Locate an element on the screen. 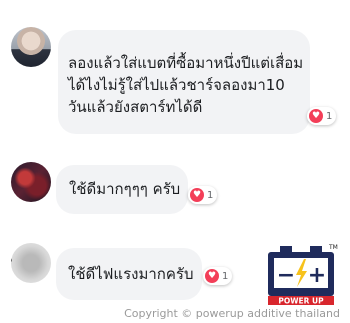 This screenshot has width=350, height=323. comment-text: ใช้ดีมากๆๆๆ ครับ is located at coordinates (125, 189).